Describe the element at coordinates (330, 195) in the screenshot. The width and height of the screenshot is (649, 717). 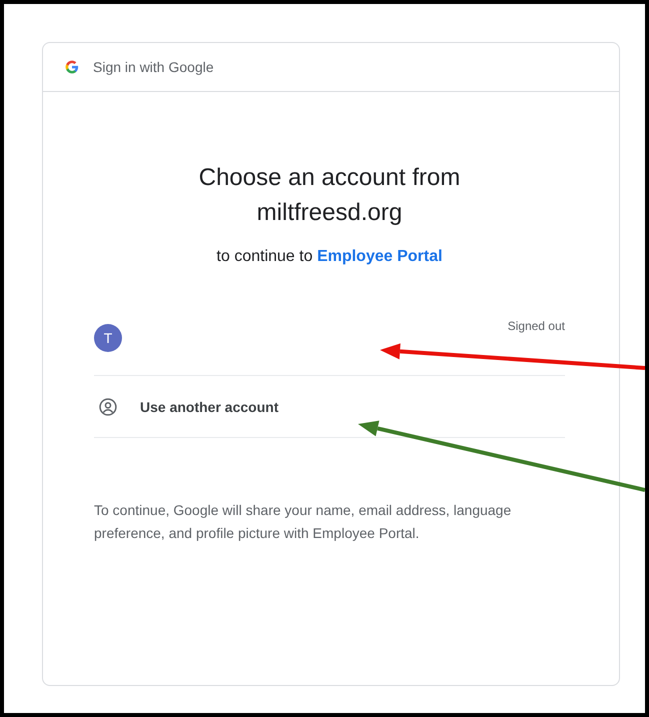
I see `page-heading: Choose an account from miltfreesd.org` at that location.